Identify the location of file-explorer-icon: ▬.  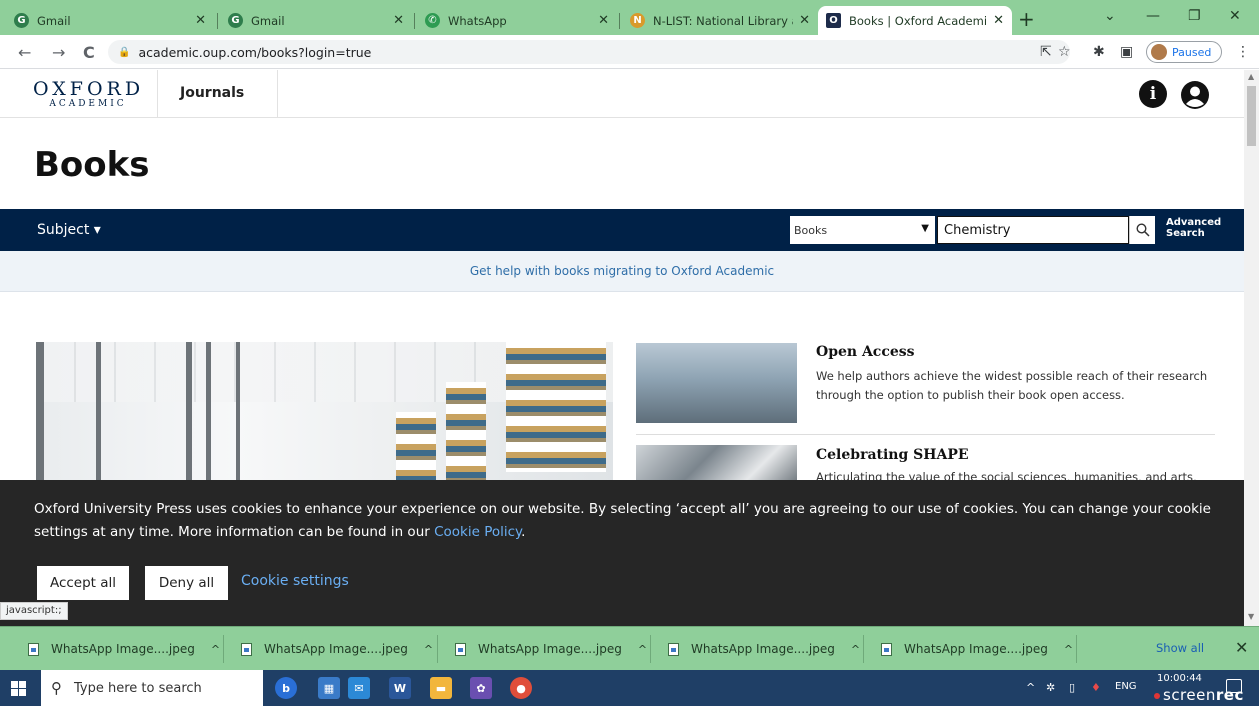
(441, 688).